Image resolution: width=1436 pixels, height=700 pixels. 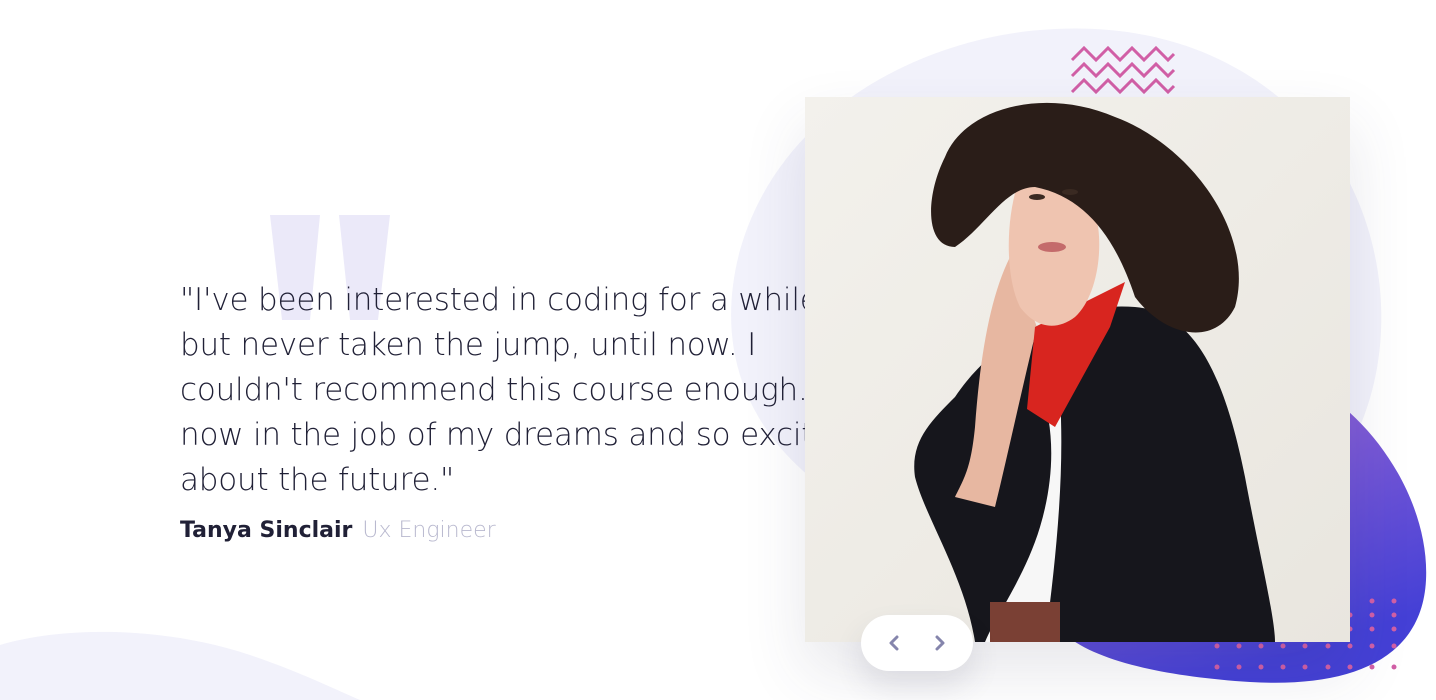 I want to click on chevron-right-icon, so click(x=940, y=643).